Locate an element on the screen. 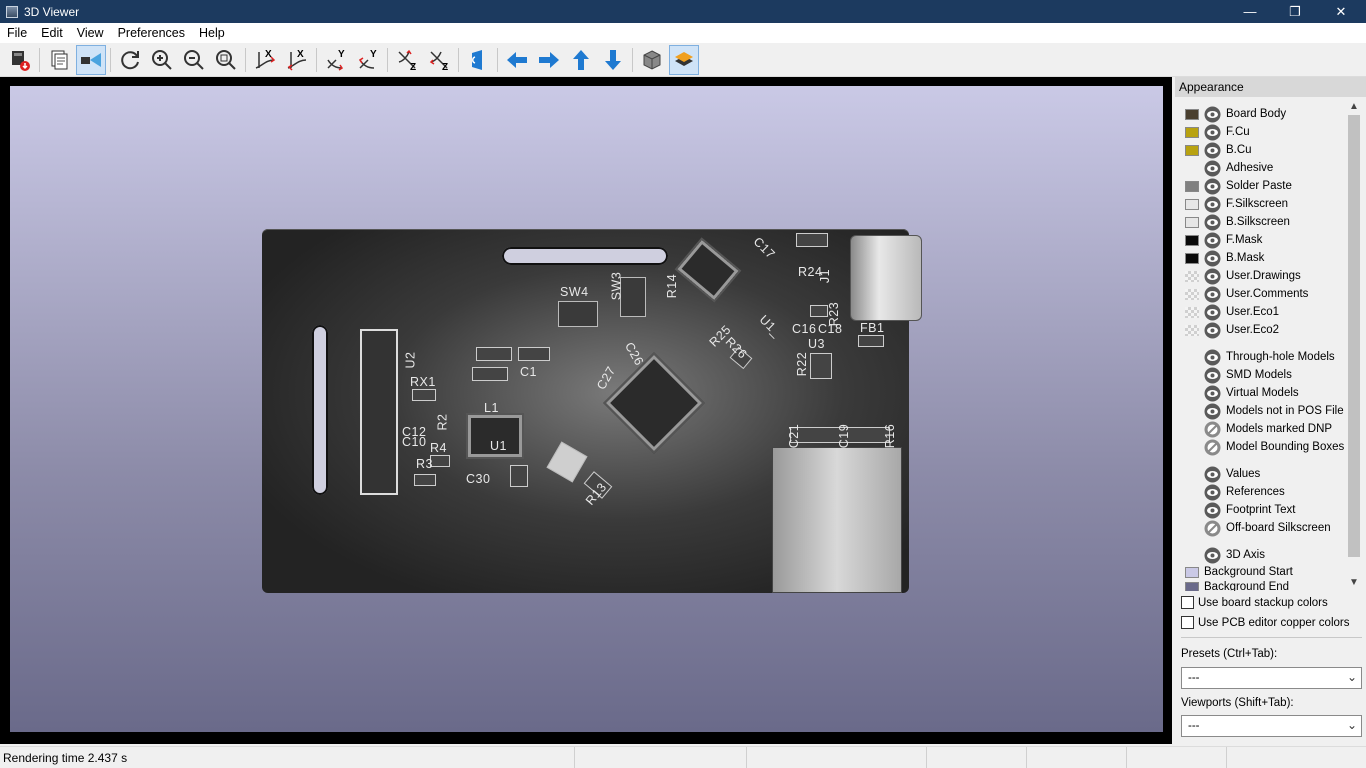 This screenshot has width=1366, height=768. raytracing-button is located at coordinates (91, 59).